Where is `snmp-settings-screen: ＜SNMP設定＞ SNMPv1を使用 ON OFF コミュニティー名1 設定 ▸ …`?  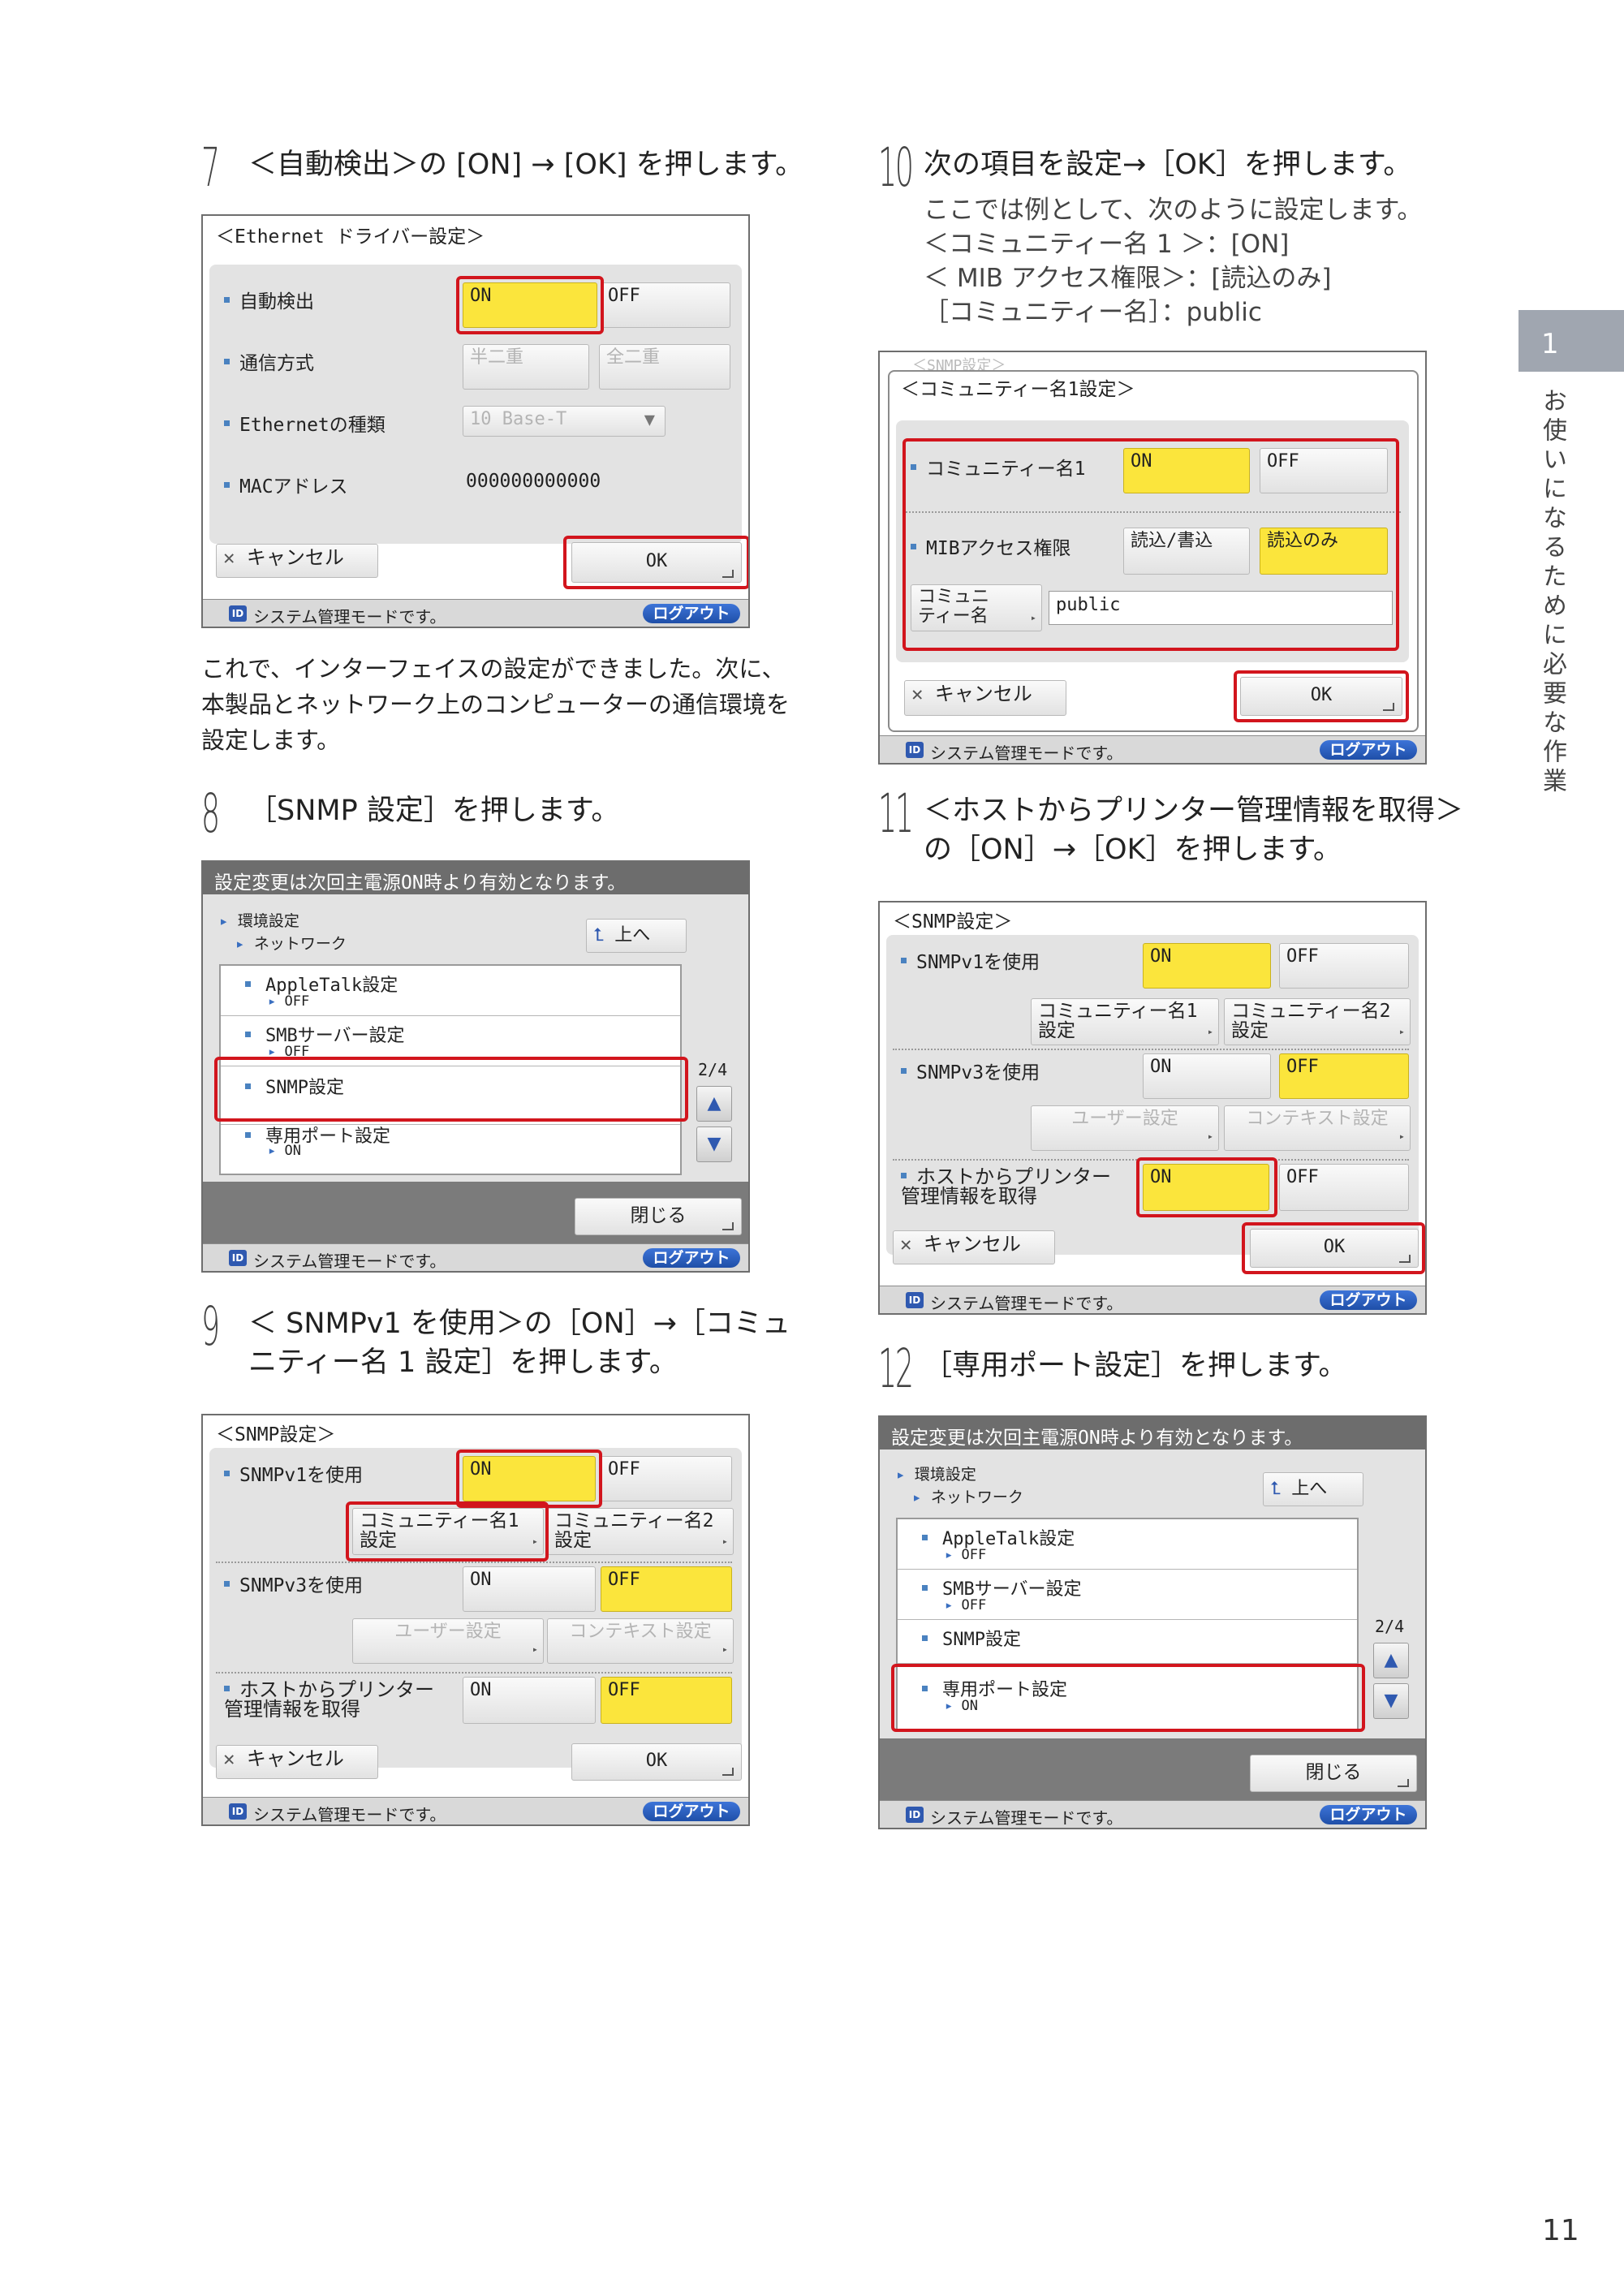
snmp-settings-screen: ＜SNMP設定＞ SNMPv1を使用 ON OFF コミュニティー名1 設定 ▸ … is located at coordinates (1152, 1108).